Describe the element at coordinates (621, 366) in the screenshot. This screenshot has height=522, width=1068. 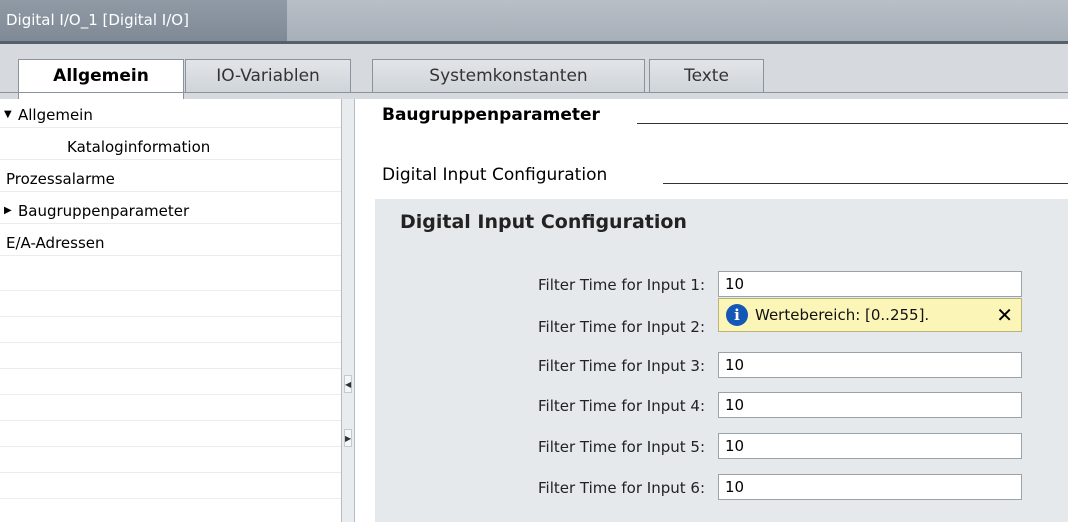
I see `param-label-3: Filter Time for Input 3:` at that location.